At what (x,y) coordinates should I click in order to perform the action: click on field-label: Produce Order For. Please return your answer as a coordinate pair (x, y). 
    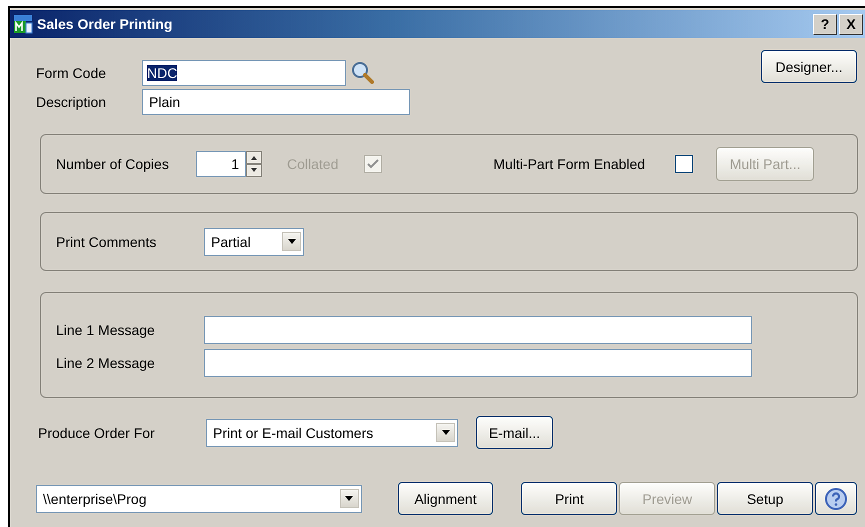
    Looking at the image, I should click on (96, 432).